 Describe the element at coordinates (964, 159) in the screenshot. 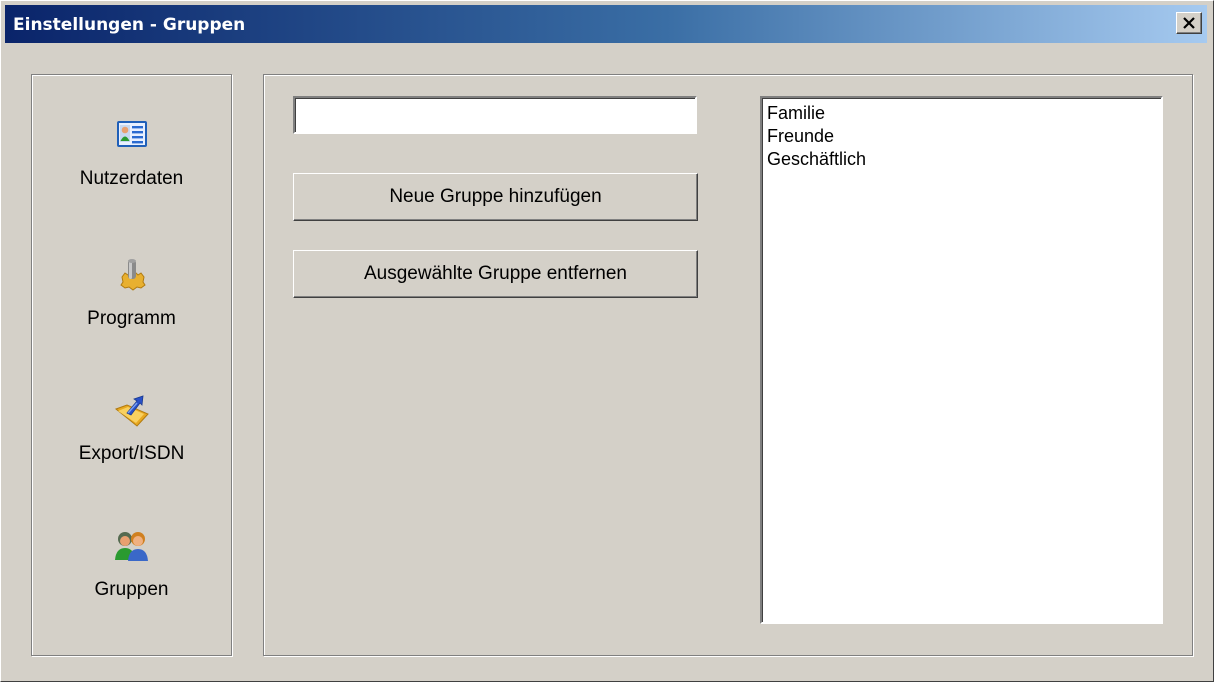

I see `list-item: Geschäftlich` at that location.